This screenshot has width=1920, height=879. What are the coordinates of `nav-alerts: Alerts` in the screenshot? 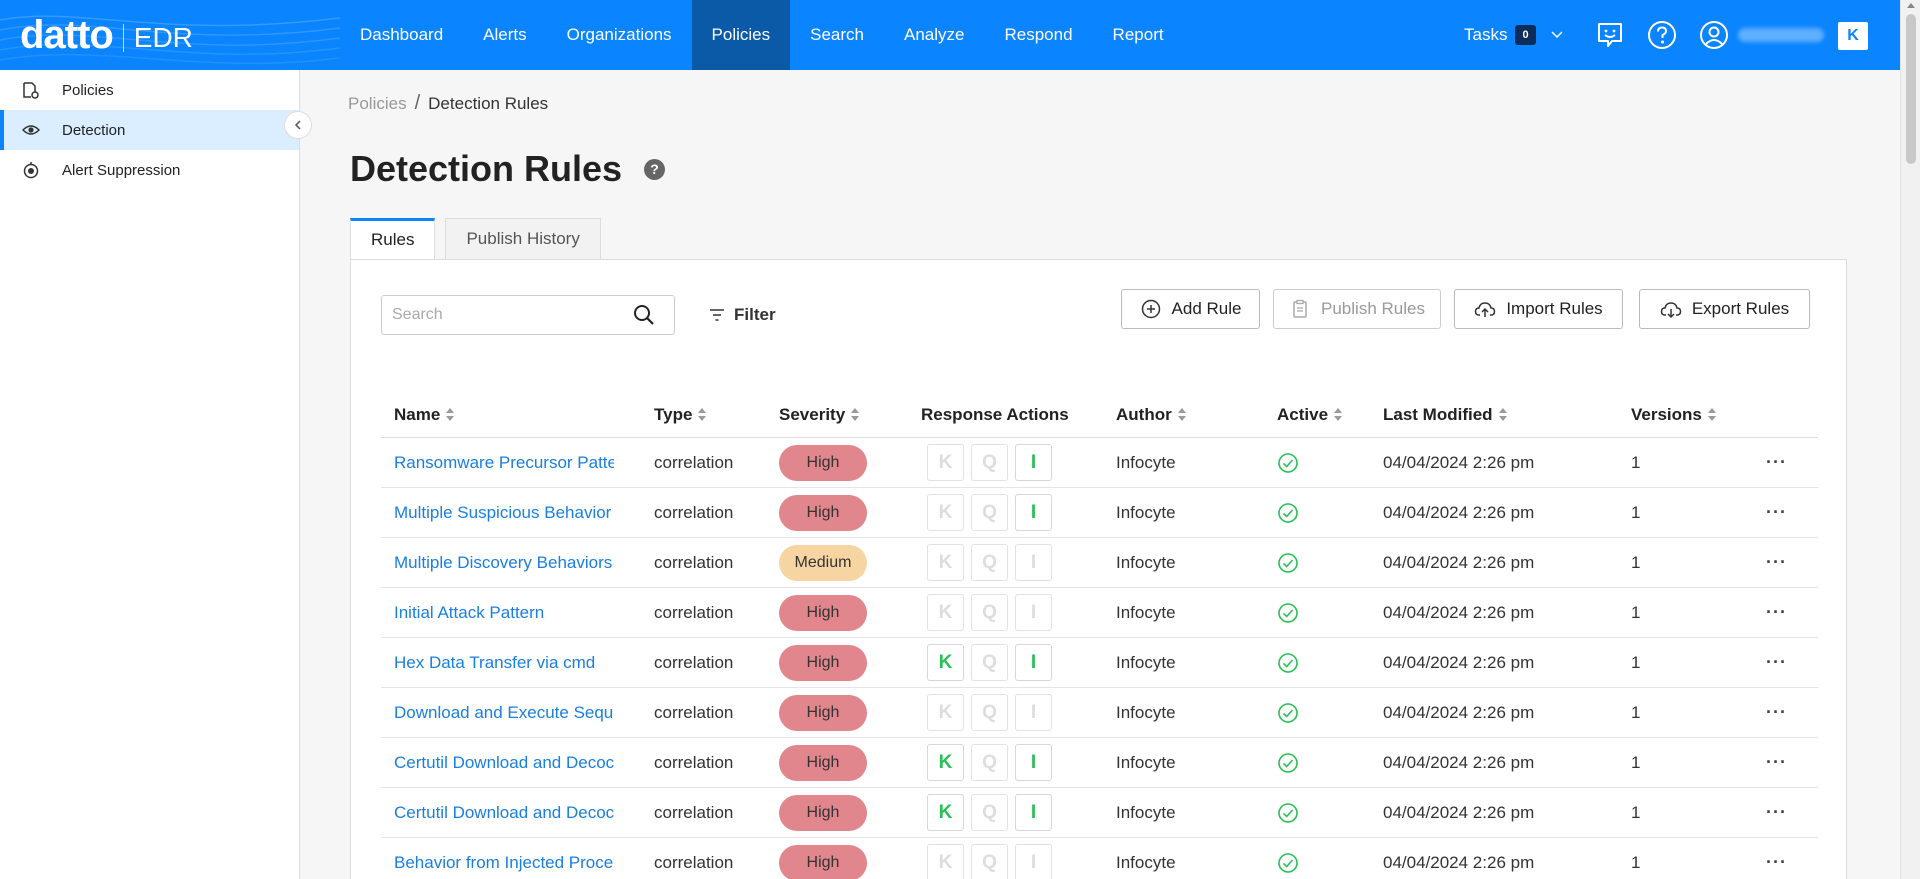 It's located at (504, 35).